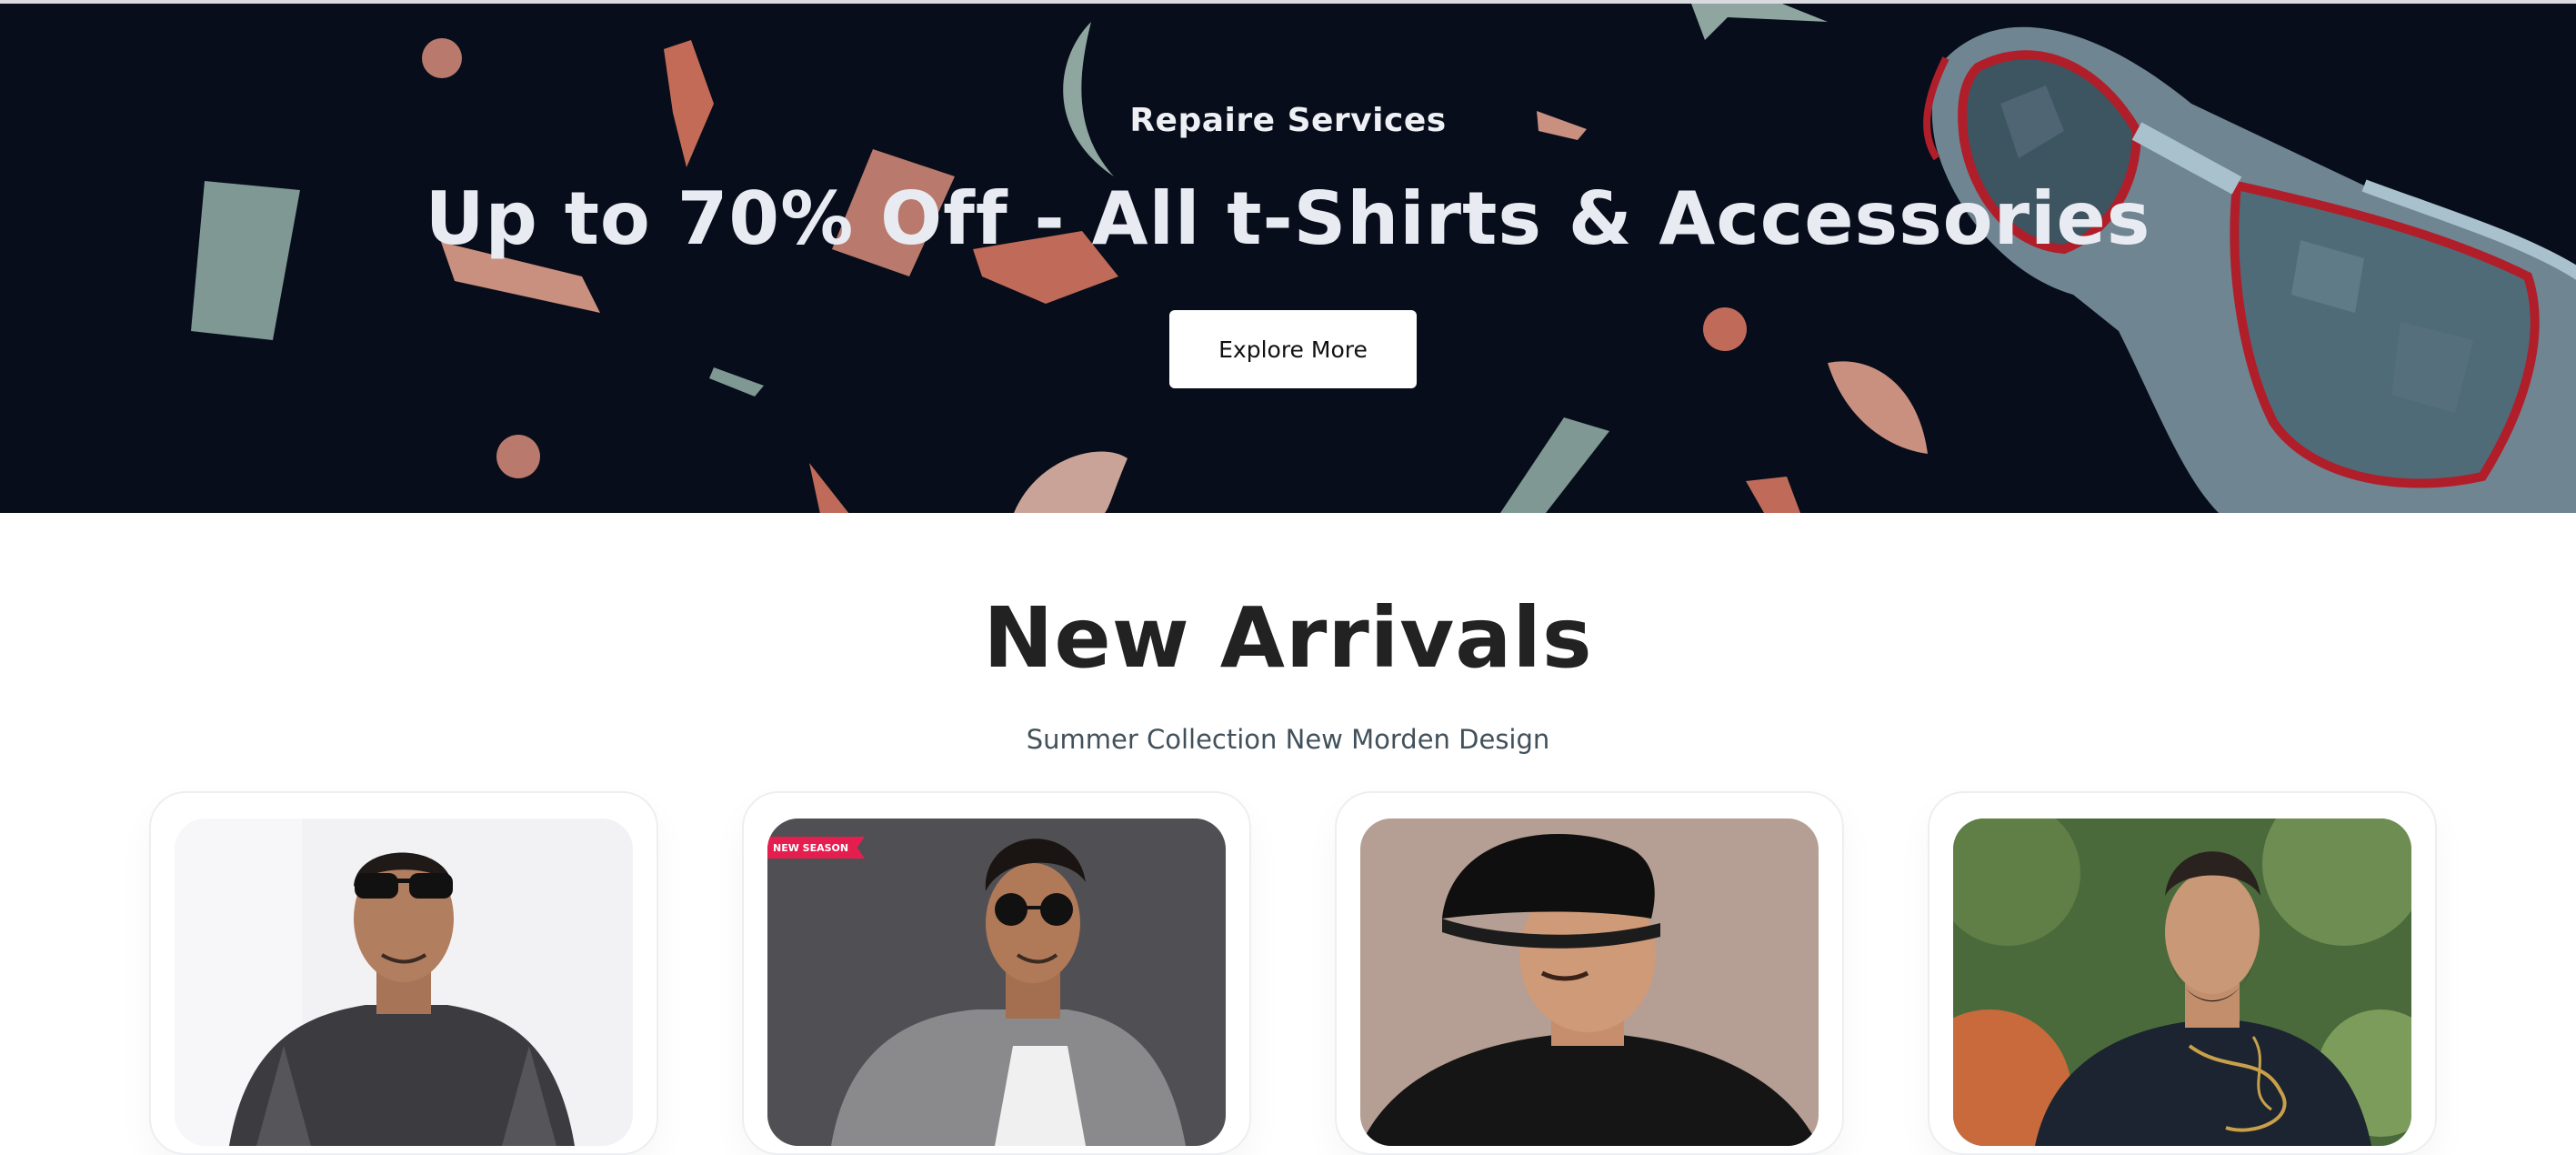 Image resolution: width=2576 pixels, height=1155 pixels. I want to click on new-season-badge: NEW SEASON, so click(816, 848).